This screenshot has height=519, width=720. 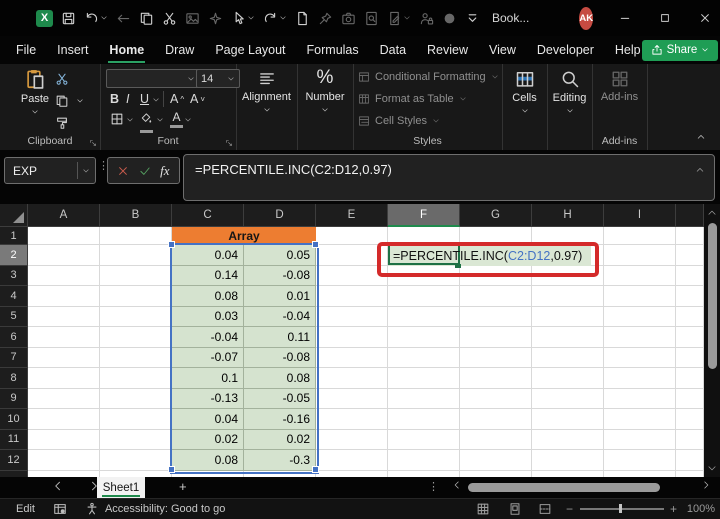 What do you see at coordinates (680, 50) in the screenshot?
I see `share-button: Share` at bounding box center [680, 50].